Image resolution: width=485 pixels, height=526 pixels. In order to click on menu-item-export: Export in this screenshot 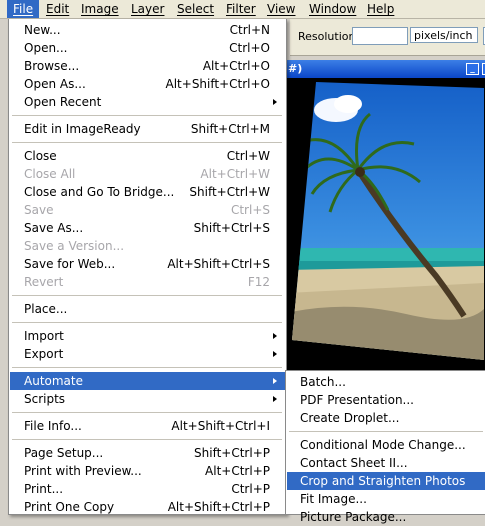, I will do `click(148, 354)`.